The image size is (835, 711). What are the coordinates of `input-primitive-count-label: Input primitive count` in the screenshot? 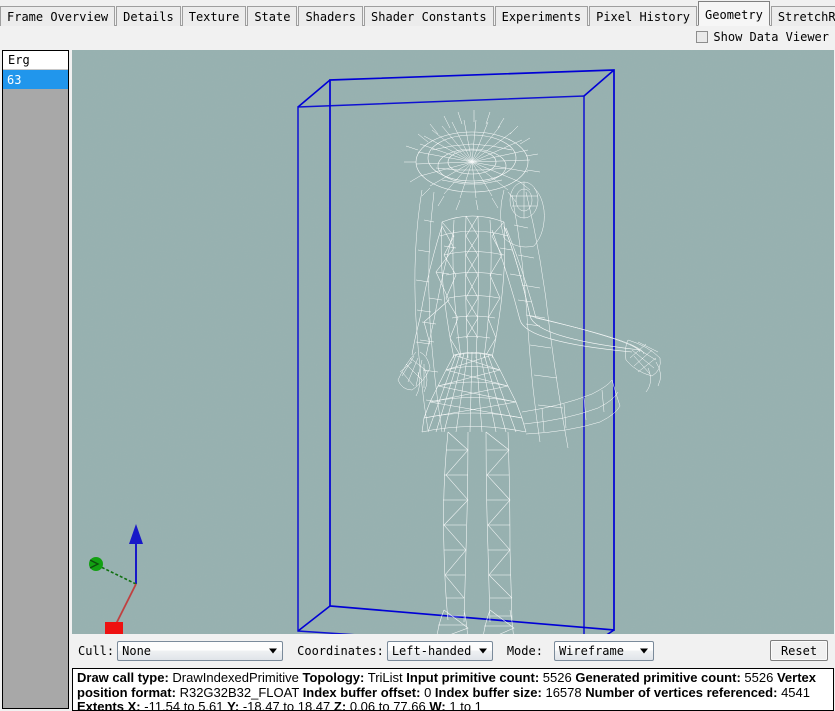 It's located at (470, 677).